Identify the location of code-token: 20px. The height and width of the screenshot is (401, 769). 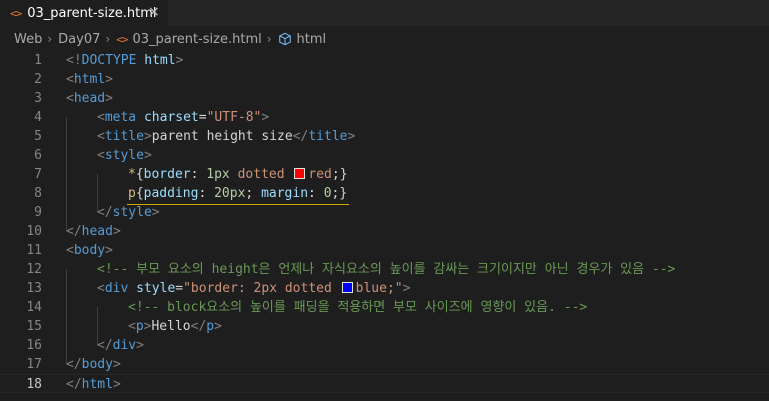
(230, 193).